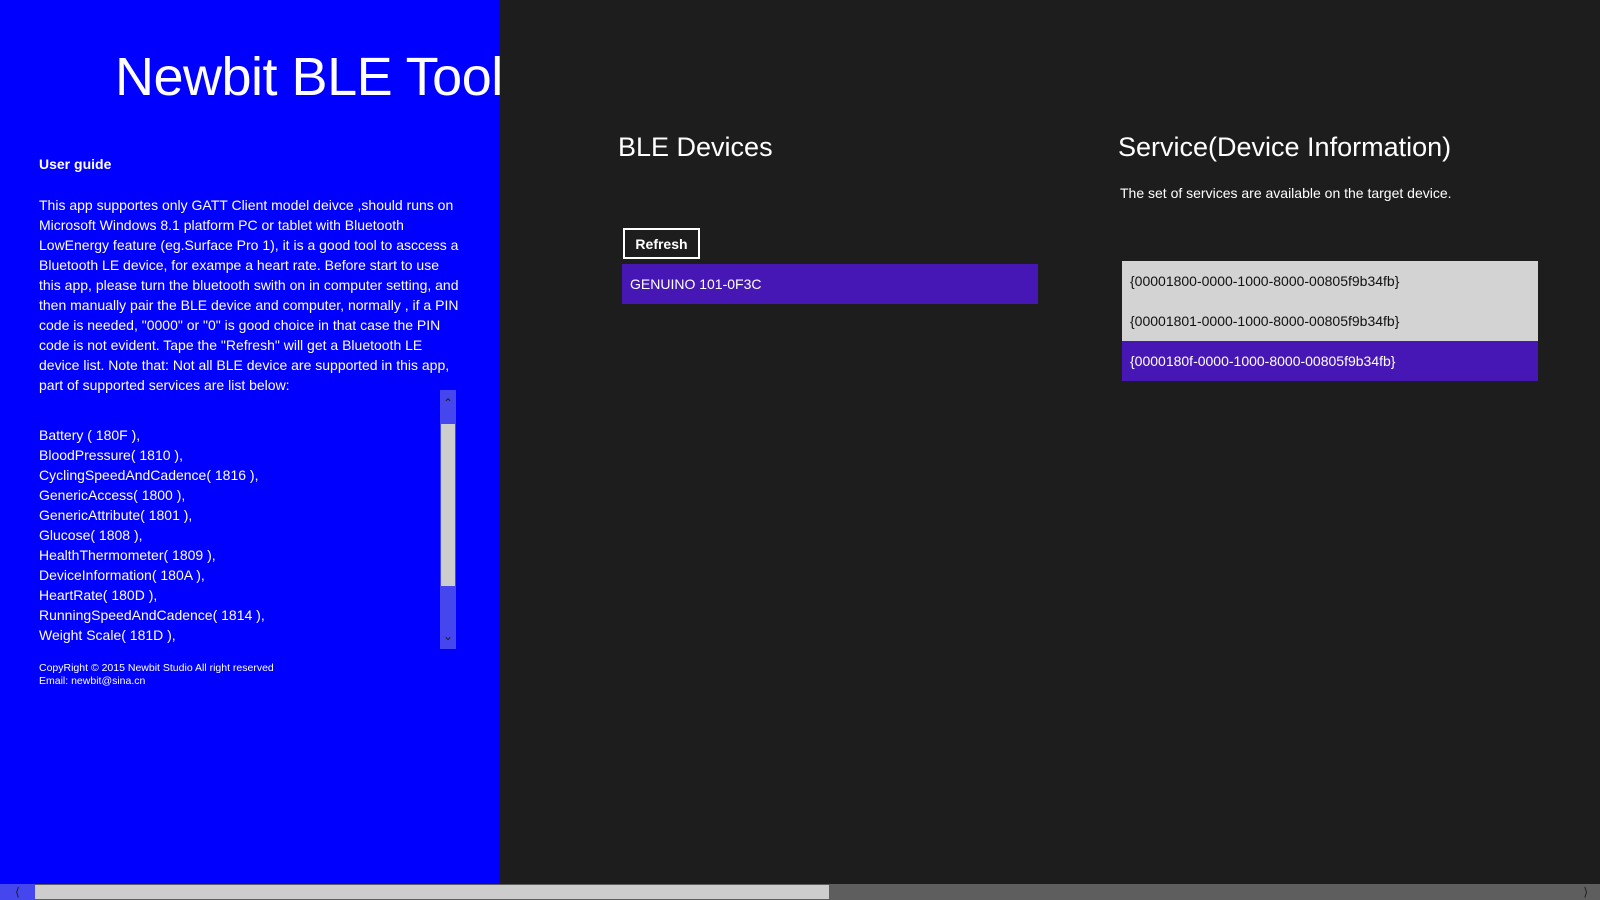  I want to click on horizontal-scrollbar: ⟨ ⟩, so click(800, 892).